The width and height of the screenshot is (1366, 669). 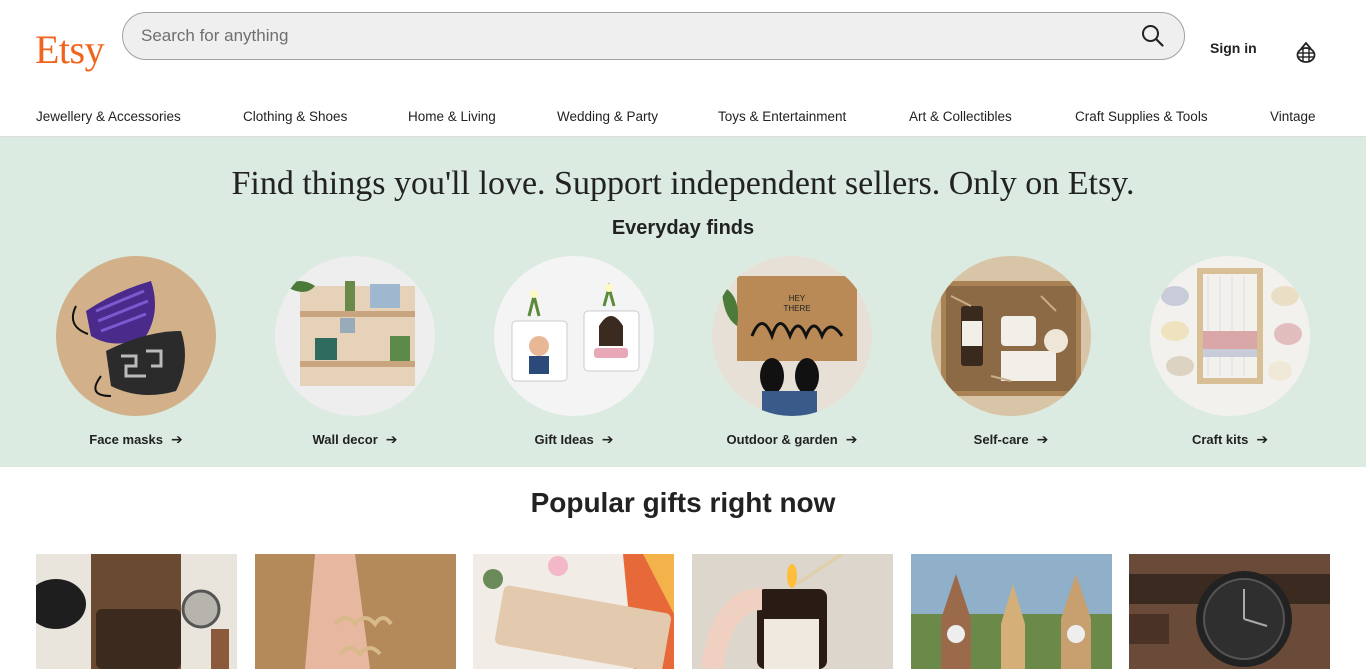 I want to click on gift-tile-name-ring, so click(x=355, y=611).